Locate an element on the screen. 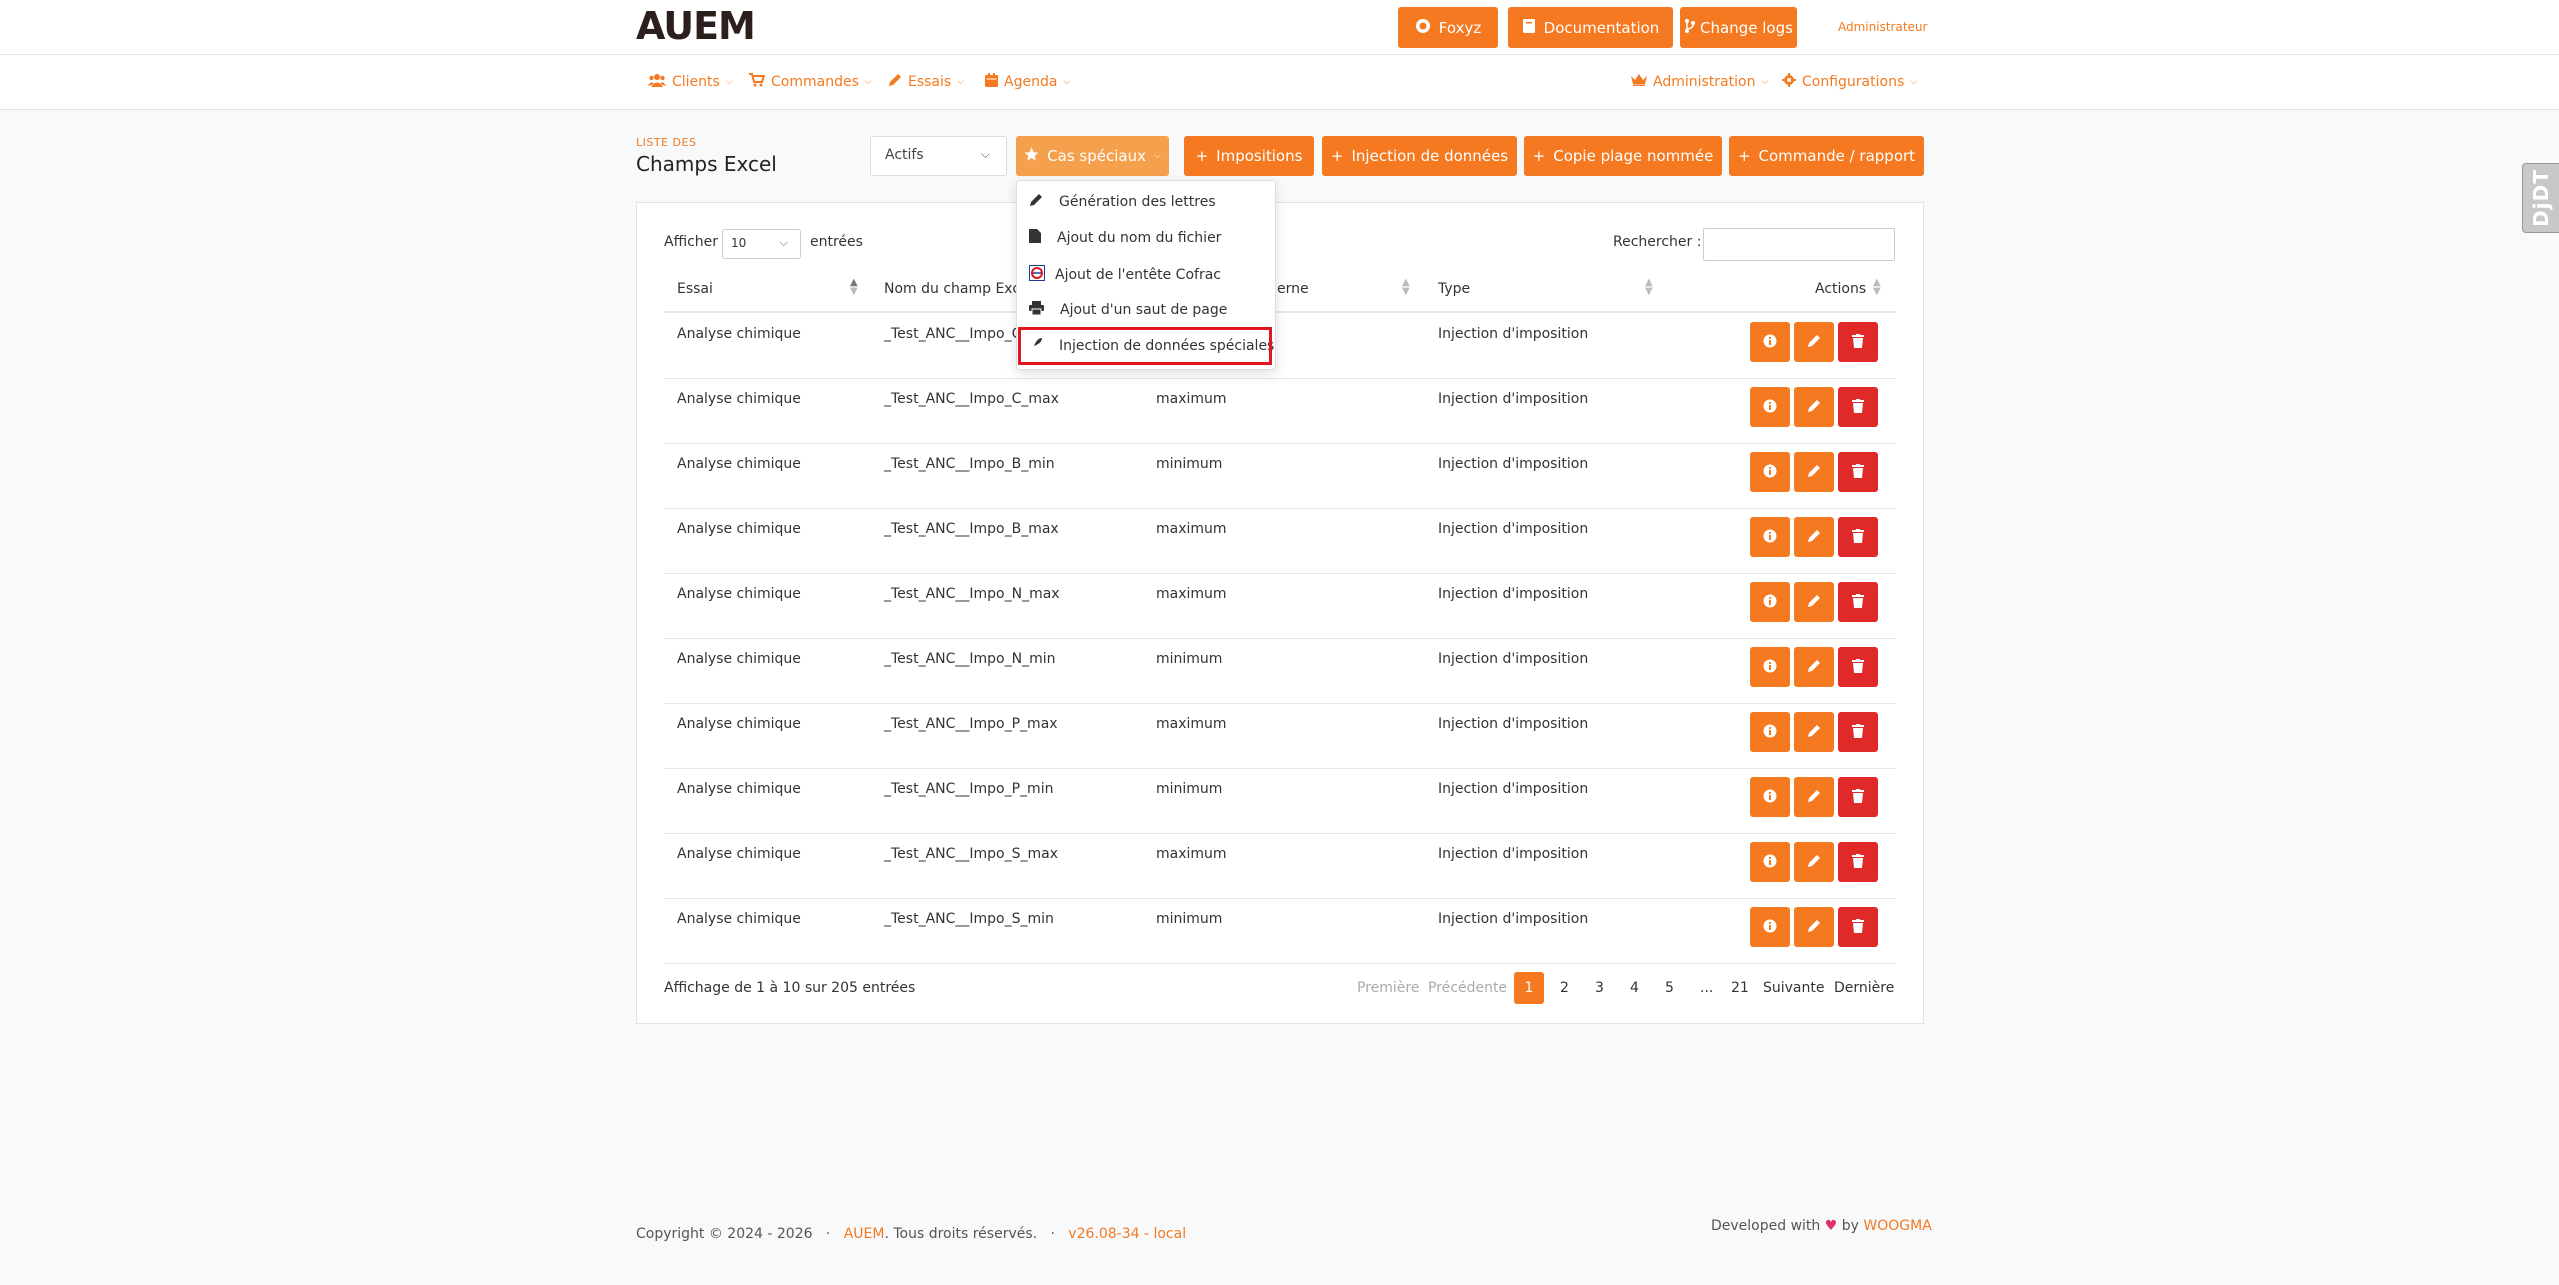 Image resolution: width=2559 pixels, height=1285 pixels. foxyz-button: Foxyz is located at coordinates (1448, 27).